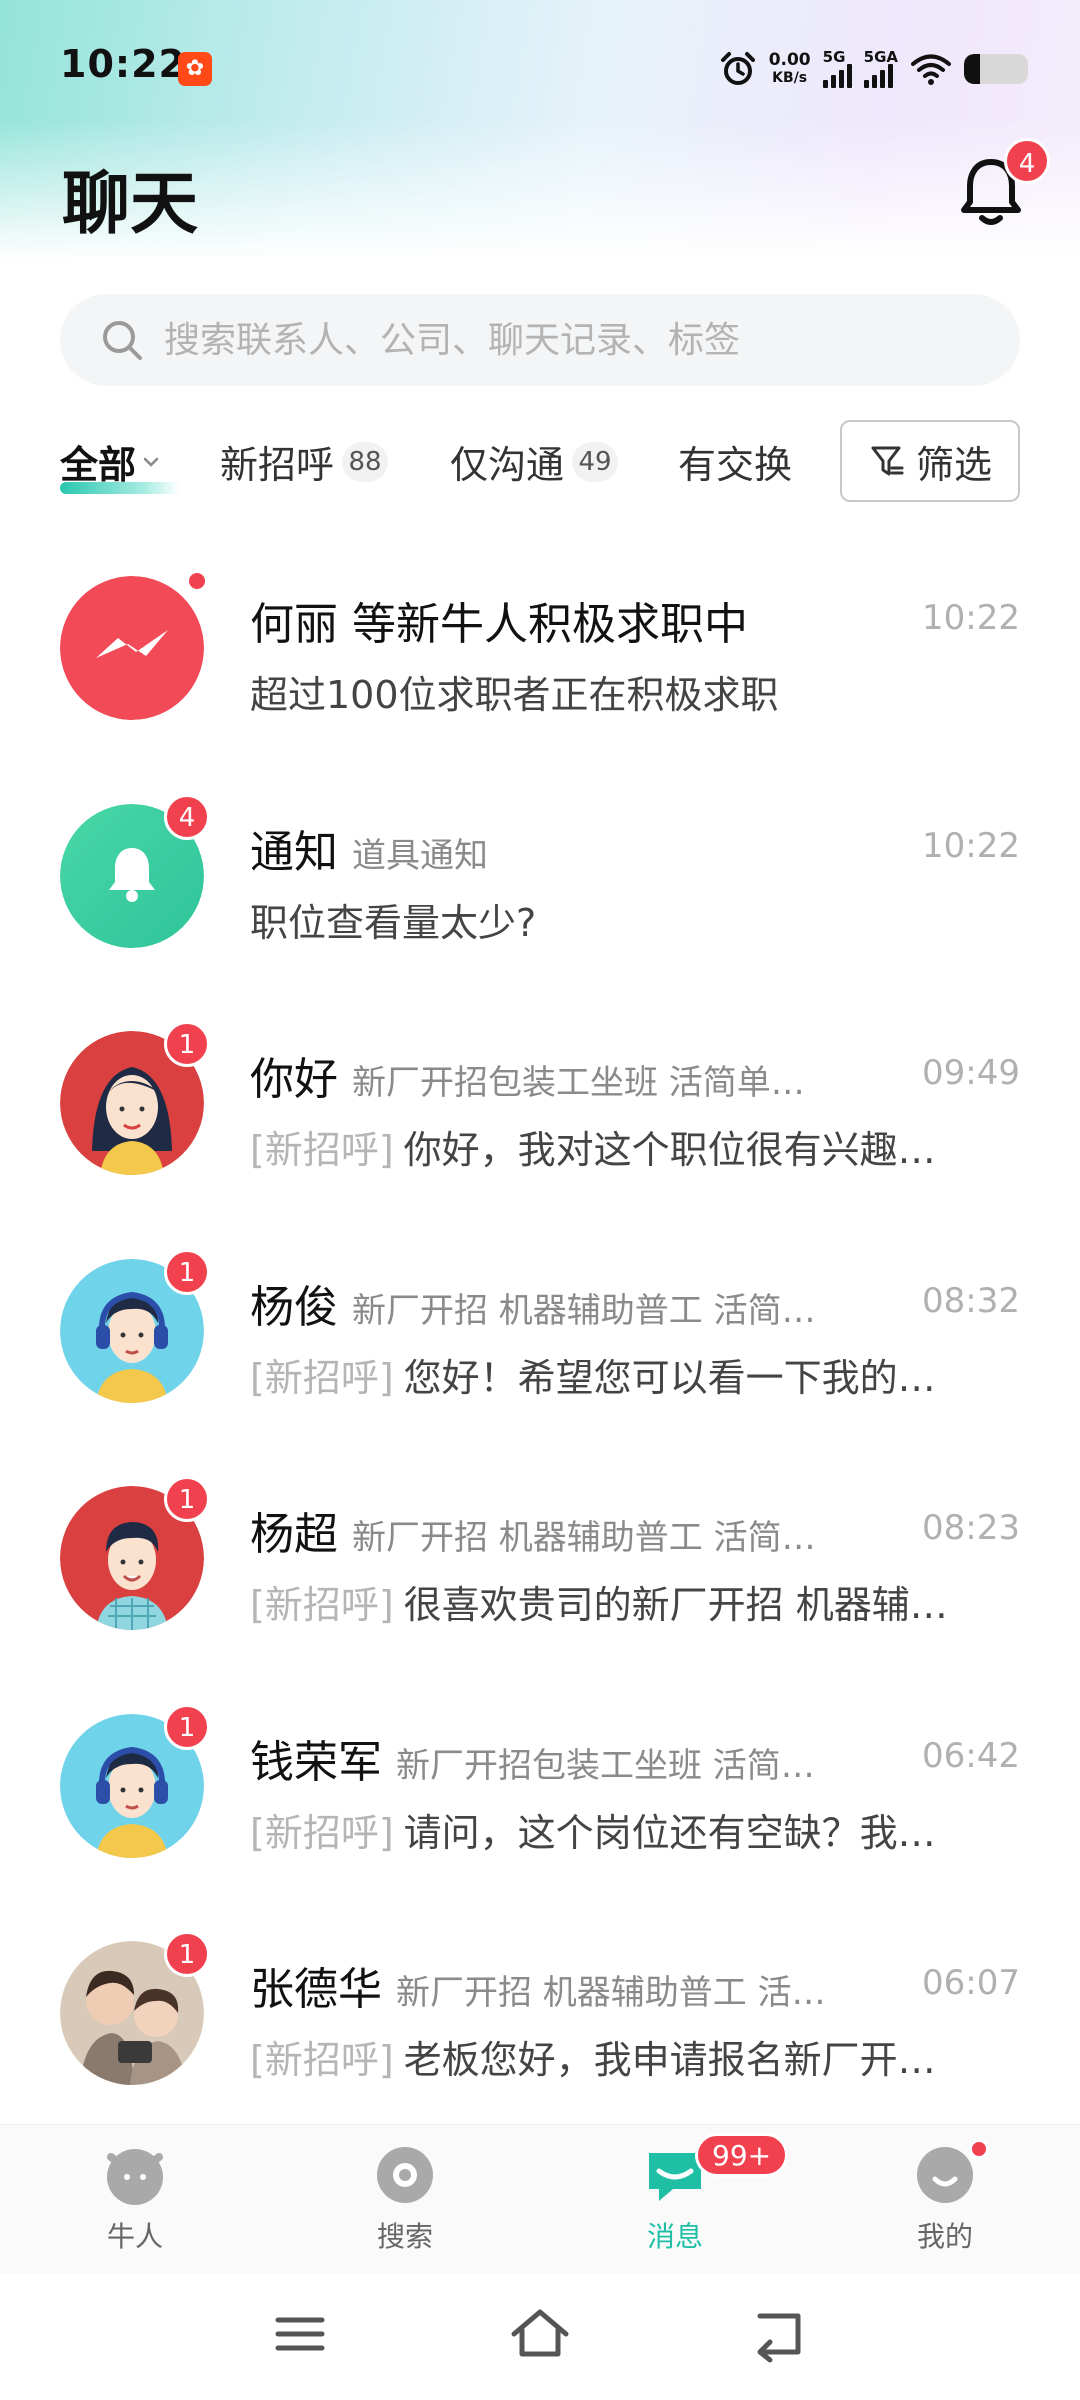 This screenshot has width=1080, height=2400. I want to click on messages-count-badge: 99+, so click(742, 2155).